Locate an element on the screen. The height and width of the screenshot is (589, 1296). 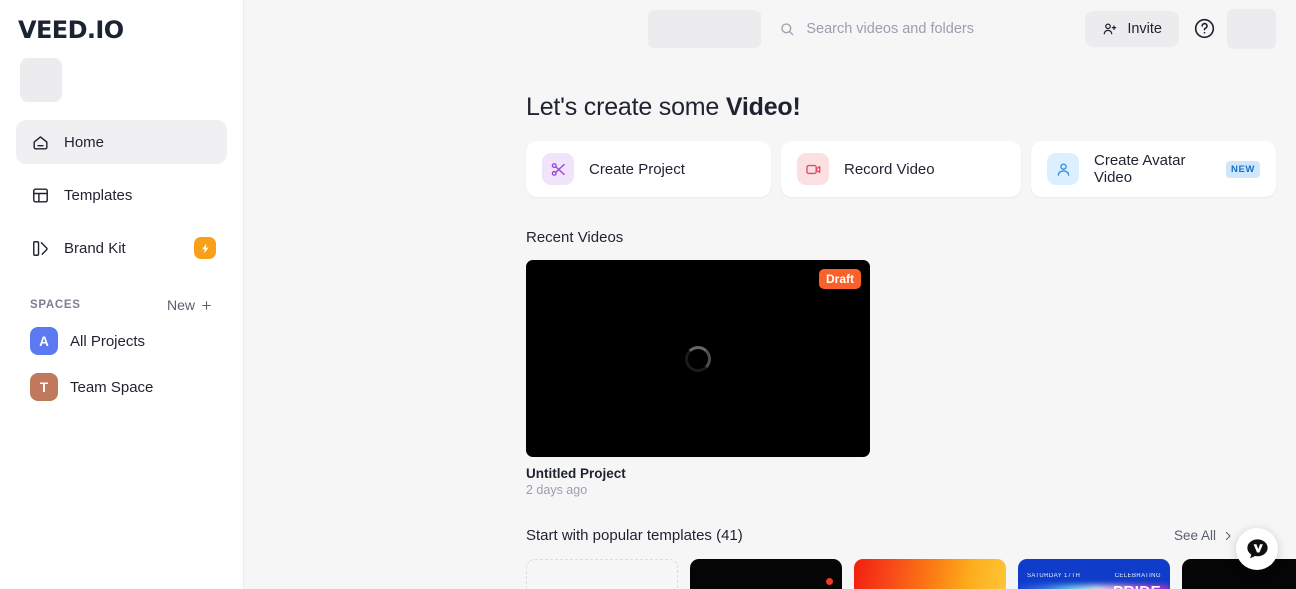
loading-spinner-icon is located at coordinates (698, 358).